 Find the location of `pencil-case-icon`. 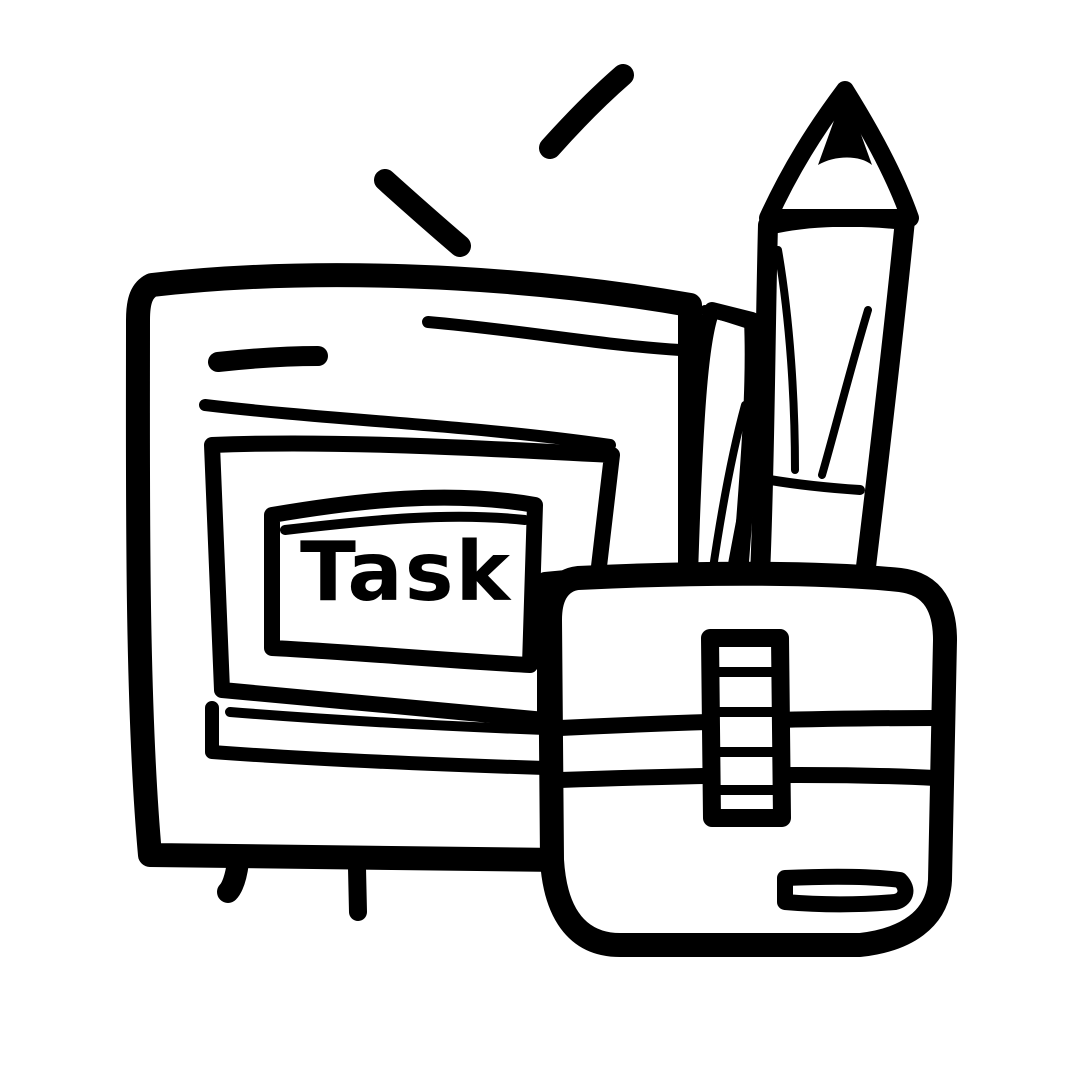

pencil-case-icon is located at coordinates (747, 759).